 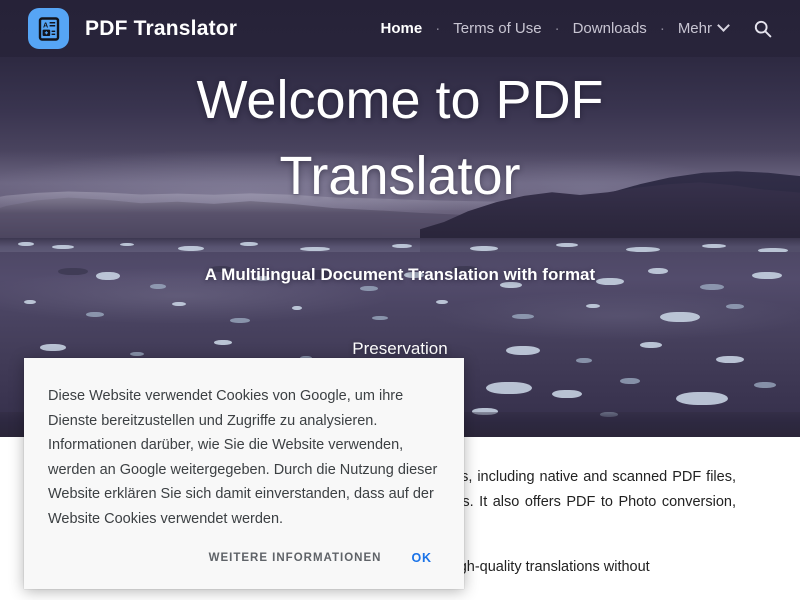 I want to click on chevron-down-icon, so click(x=723, y=25).